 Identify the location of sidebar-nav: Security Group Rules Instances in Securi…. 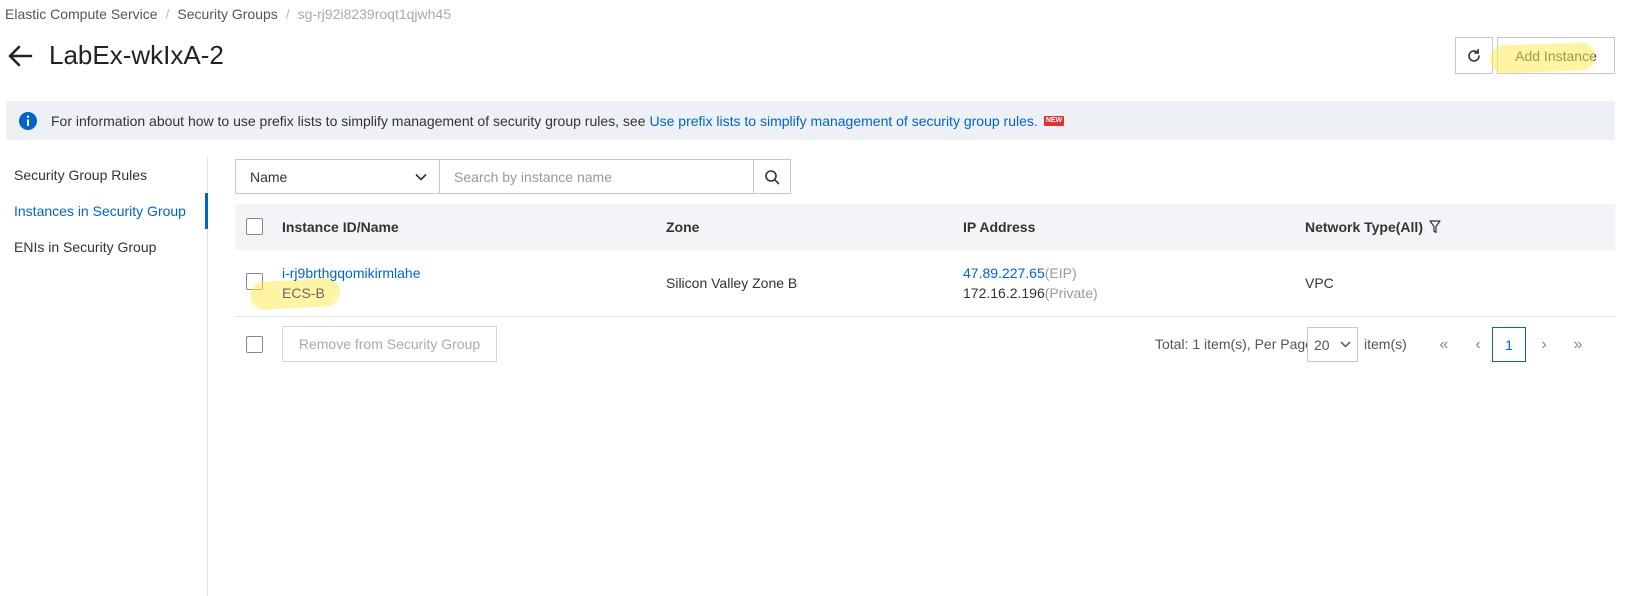
(104, 376).